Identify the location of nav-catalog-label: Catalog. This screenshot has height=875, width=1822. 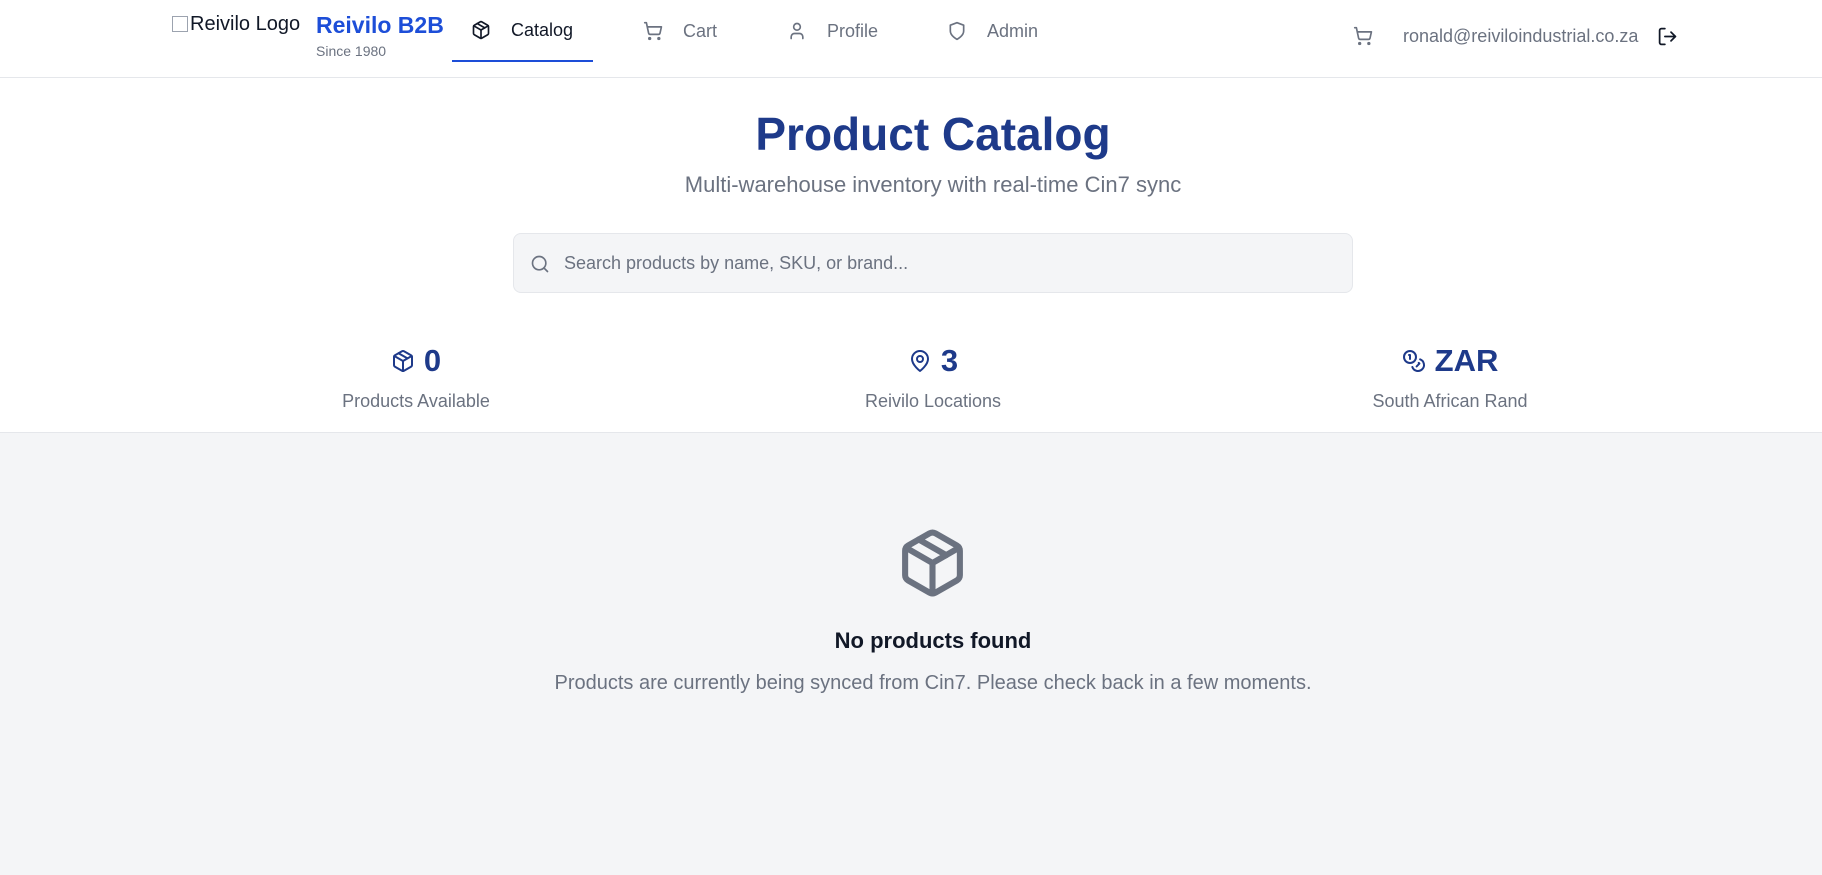
(542, 29).